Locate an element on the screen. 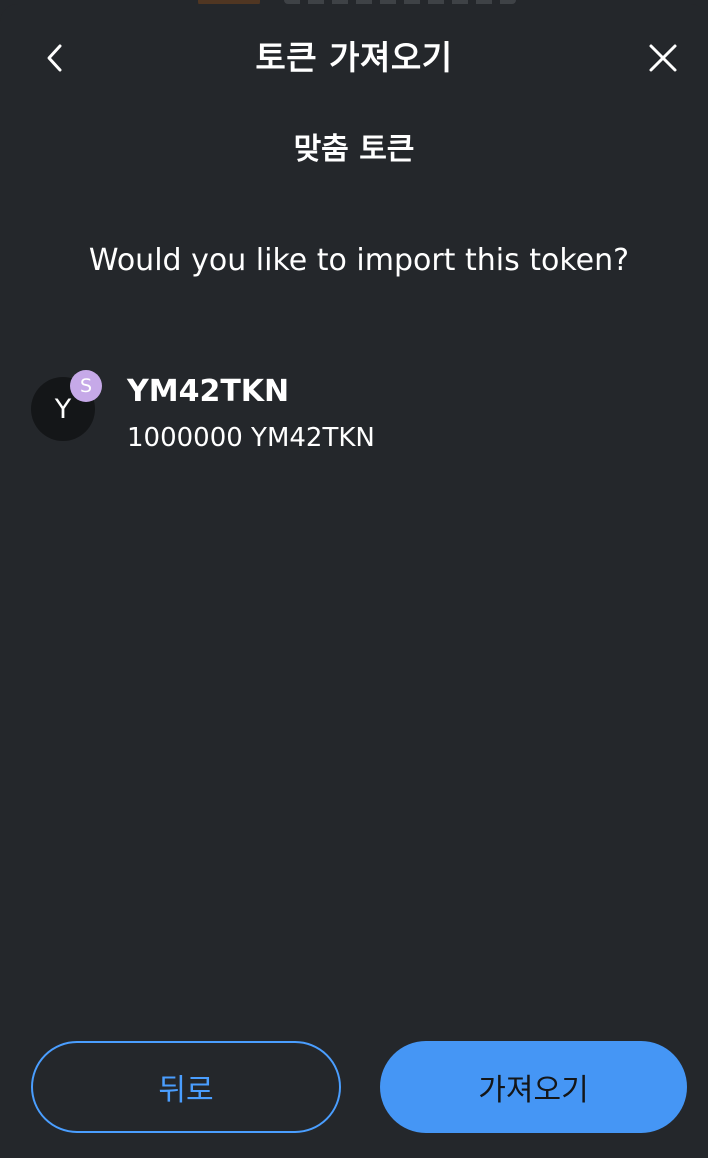  chevron-left-icon is located at coordinates (54, 58).